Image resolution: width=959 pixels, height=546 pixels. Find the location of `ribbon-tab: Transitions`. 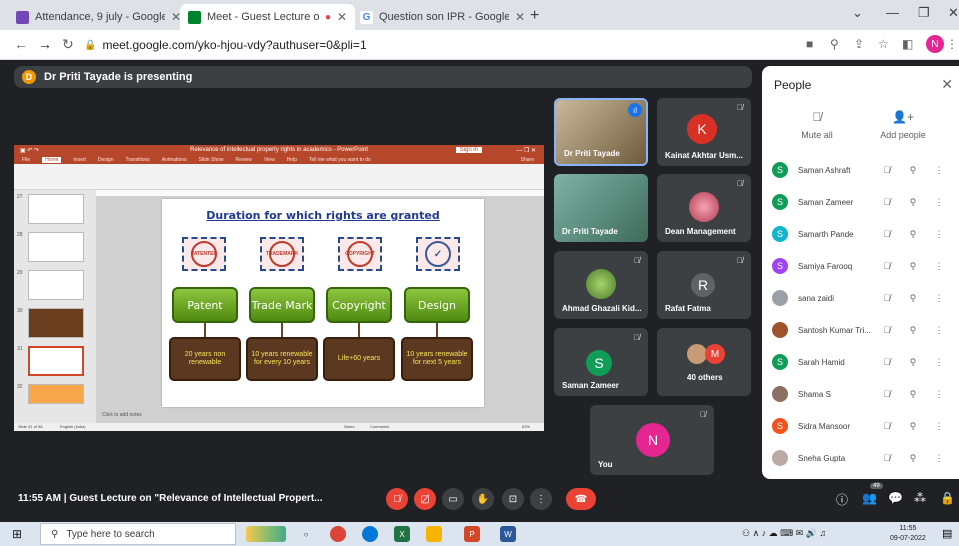

ribbon-tab: Transitions is located at coordinates (137, 159).